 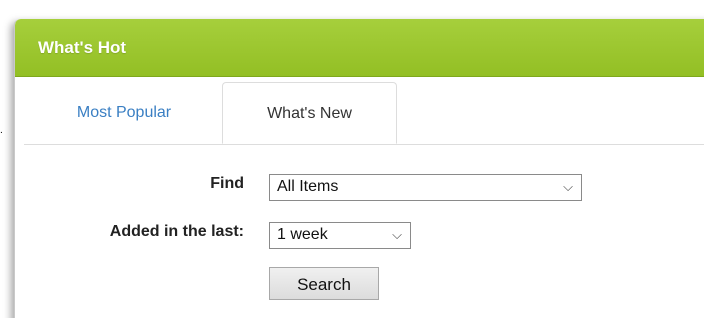 What do you see at coordinates (176, 231) in the screenshot?
I see `added-in-last-label: Added in the last:` at bounding box center [176, 231].